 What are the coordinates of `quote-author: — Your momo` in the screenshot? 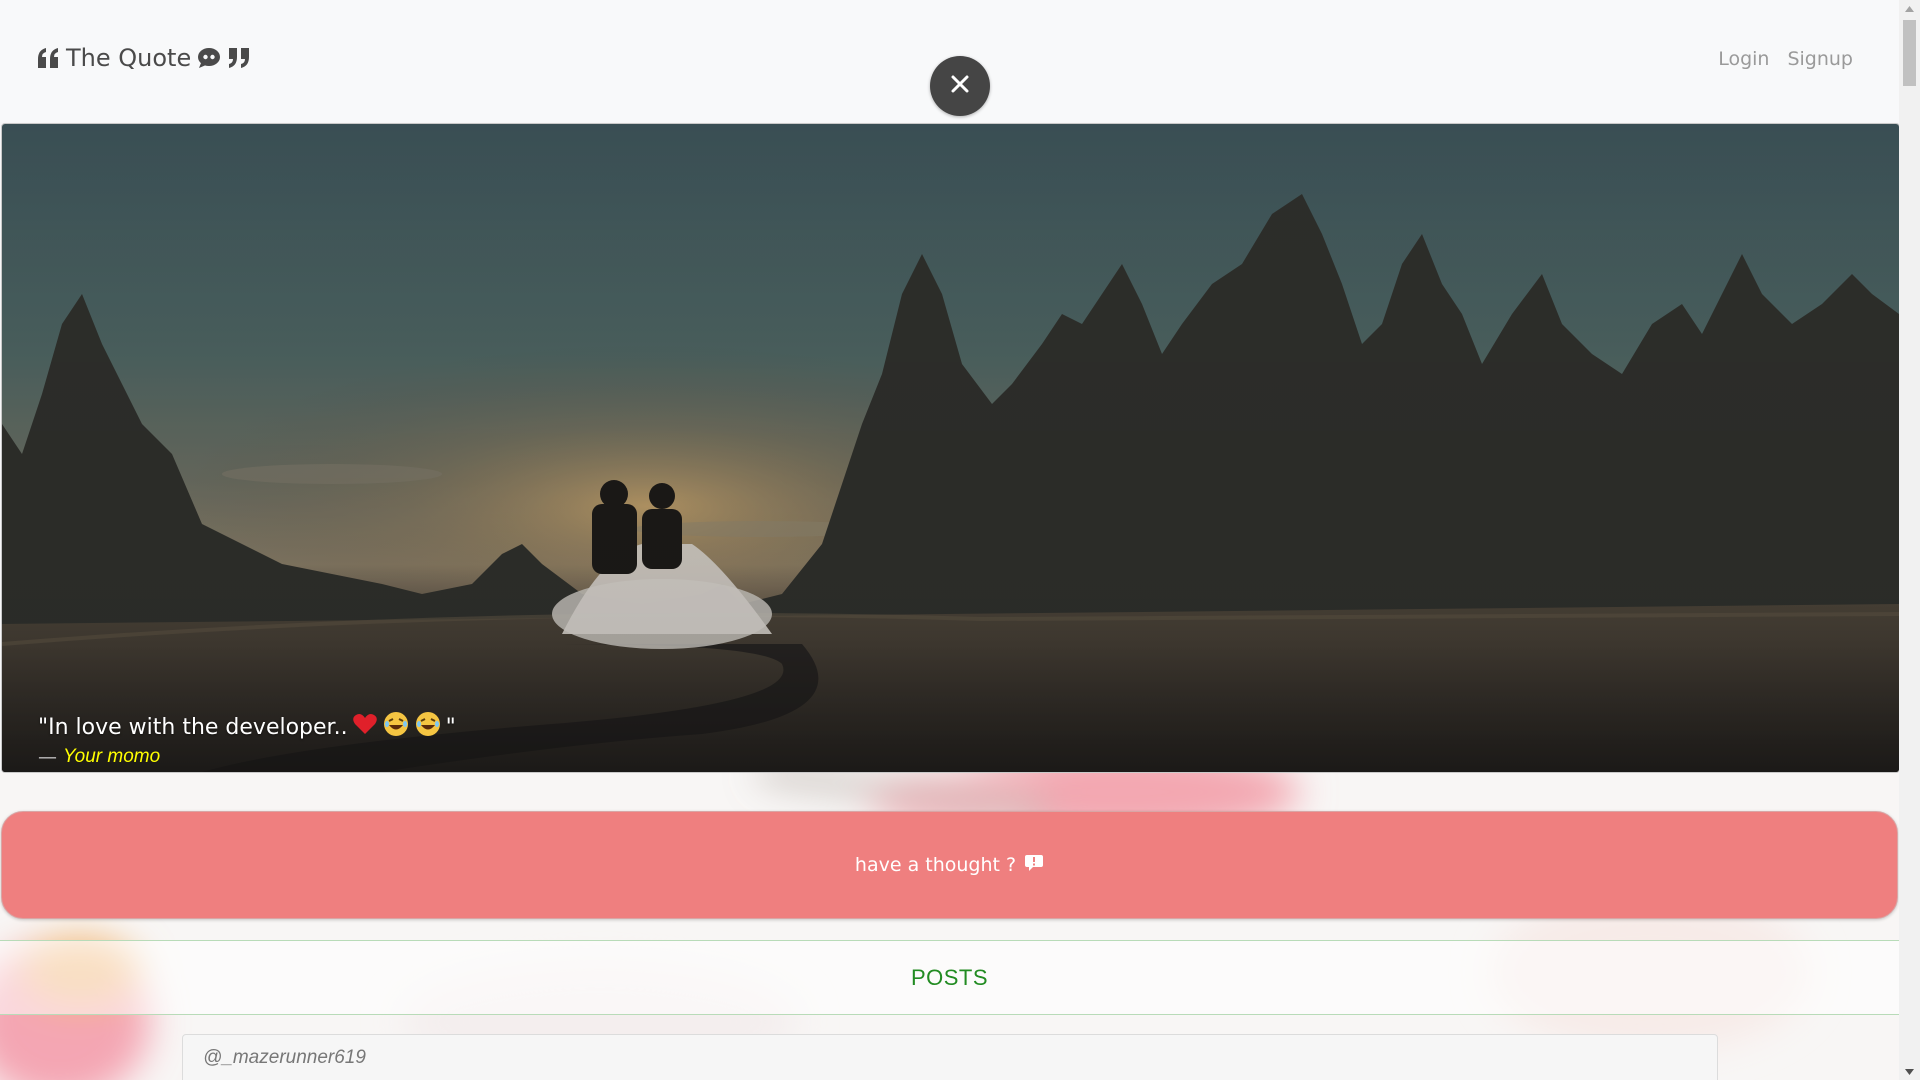 It's located at (99, 757).